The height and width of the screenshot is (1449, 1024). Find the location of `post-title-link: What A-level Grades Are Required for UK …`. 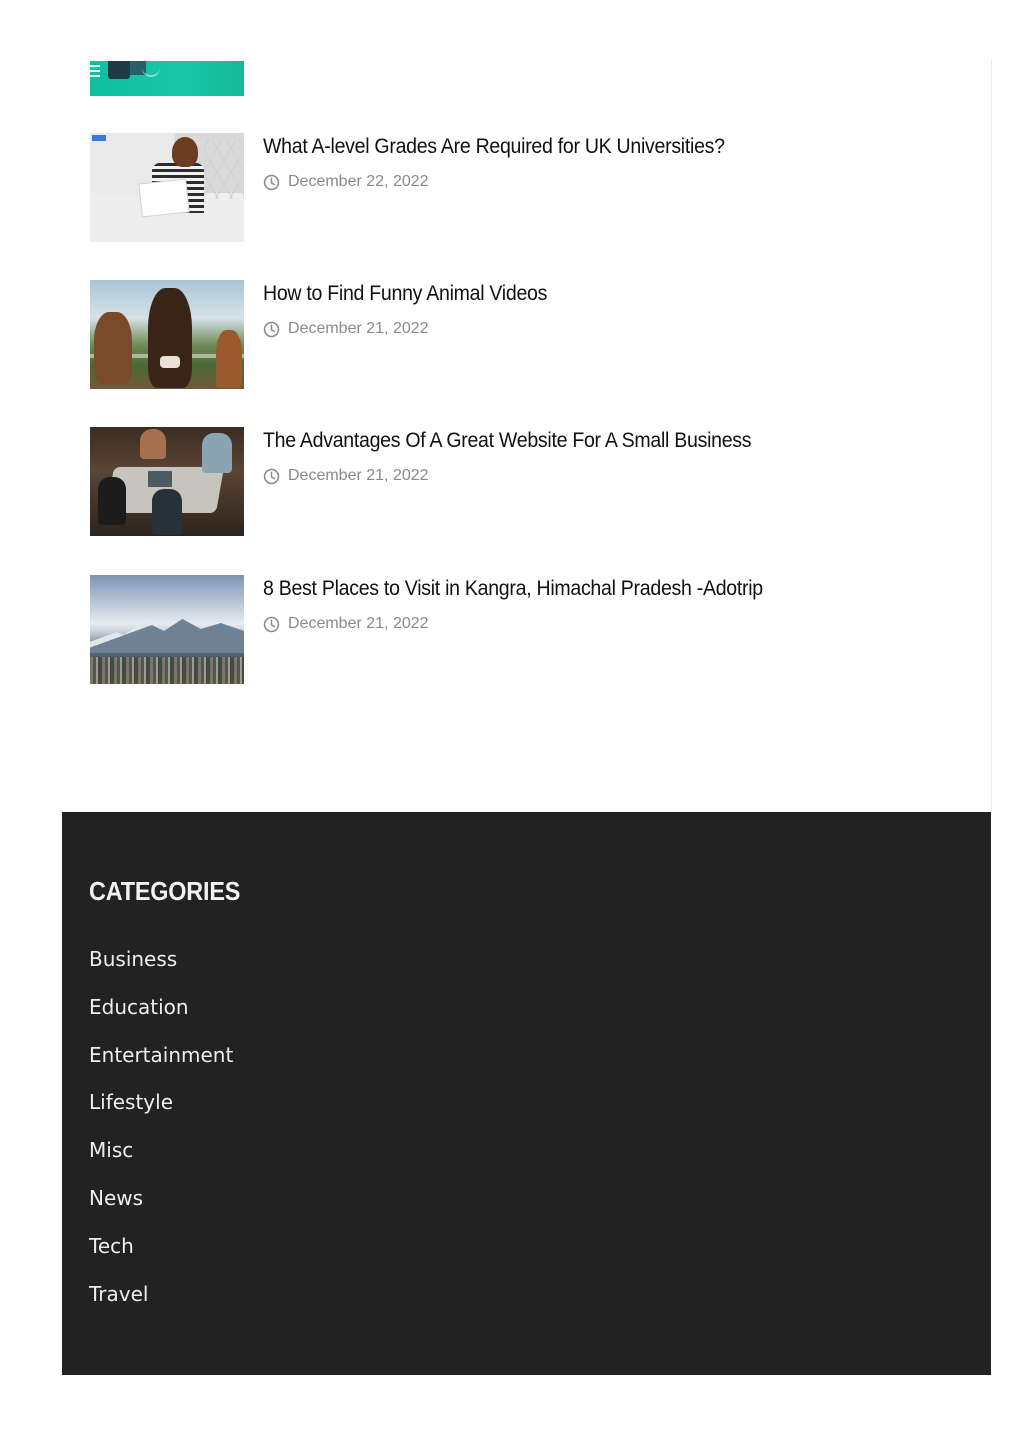

post-title-link: What A-level Grades Are Required for UK … is located at coordinates (494, 147).